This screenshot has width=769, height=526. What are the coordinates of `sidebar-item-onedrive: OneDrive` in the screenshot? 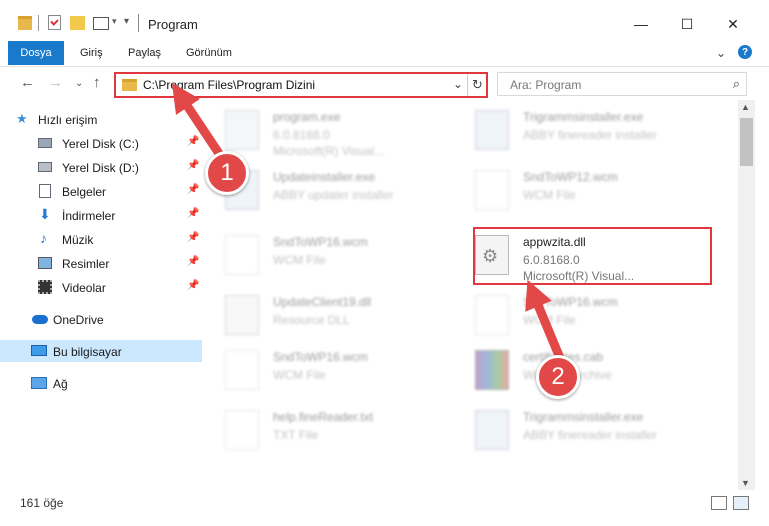 It's located at (101, 319).